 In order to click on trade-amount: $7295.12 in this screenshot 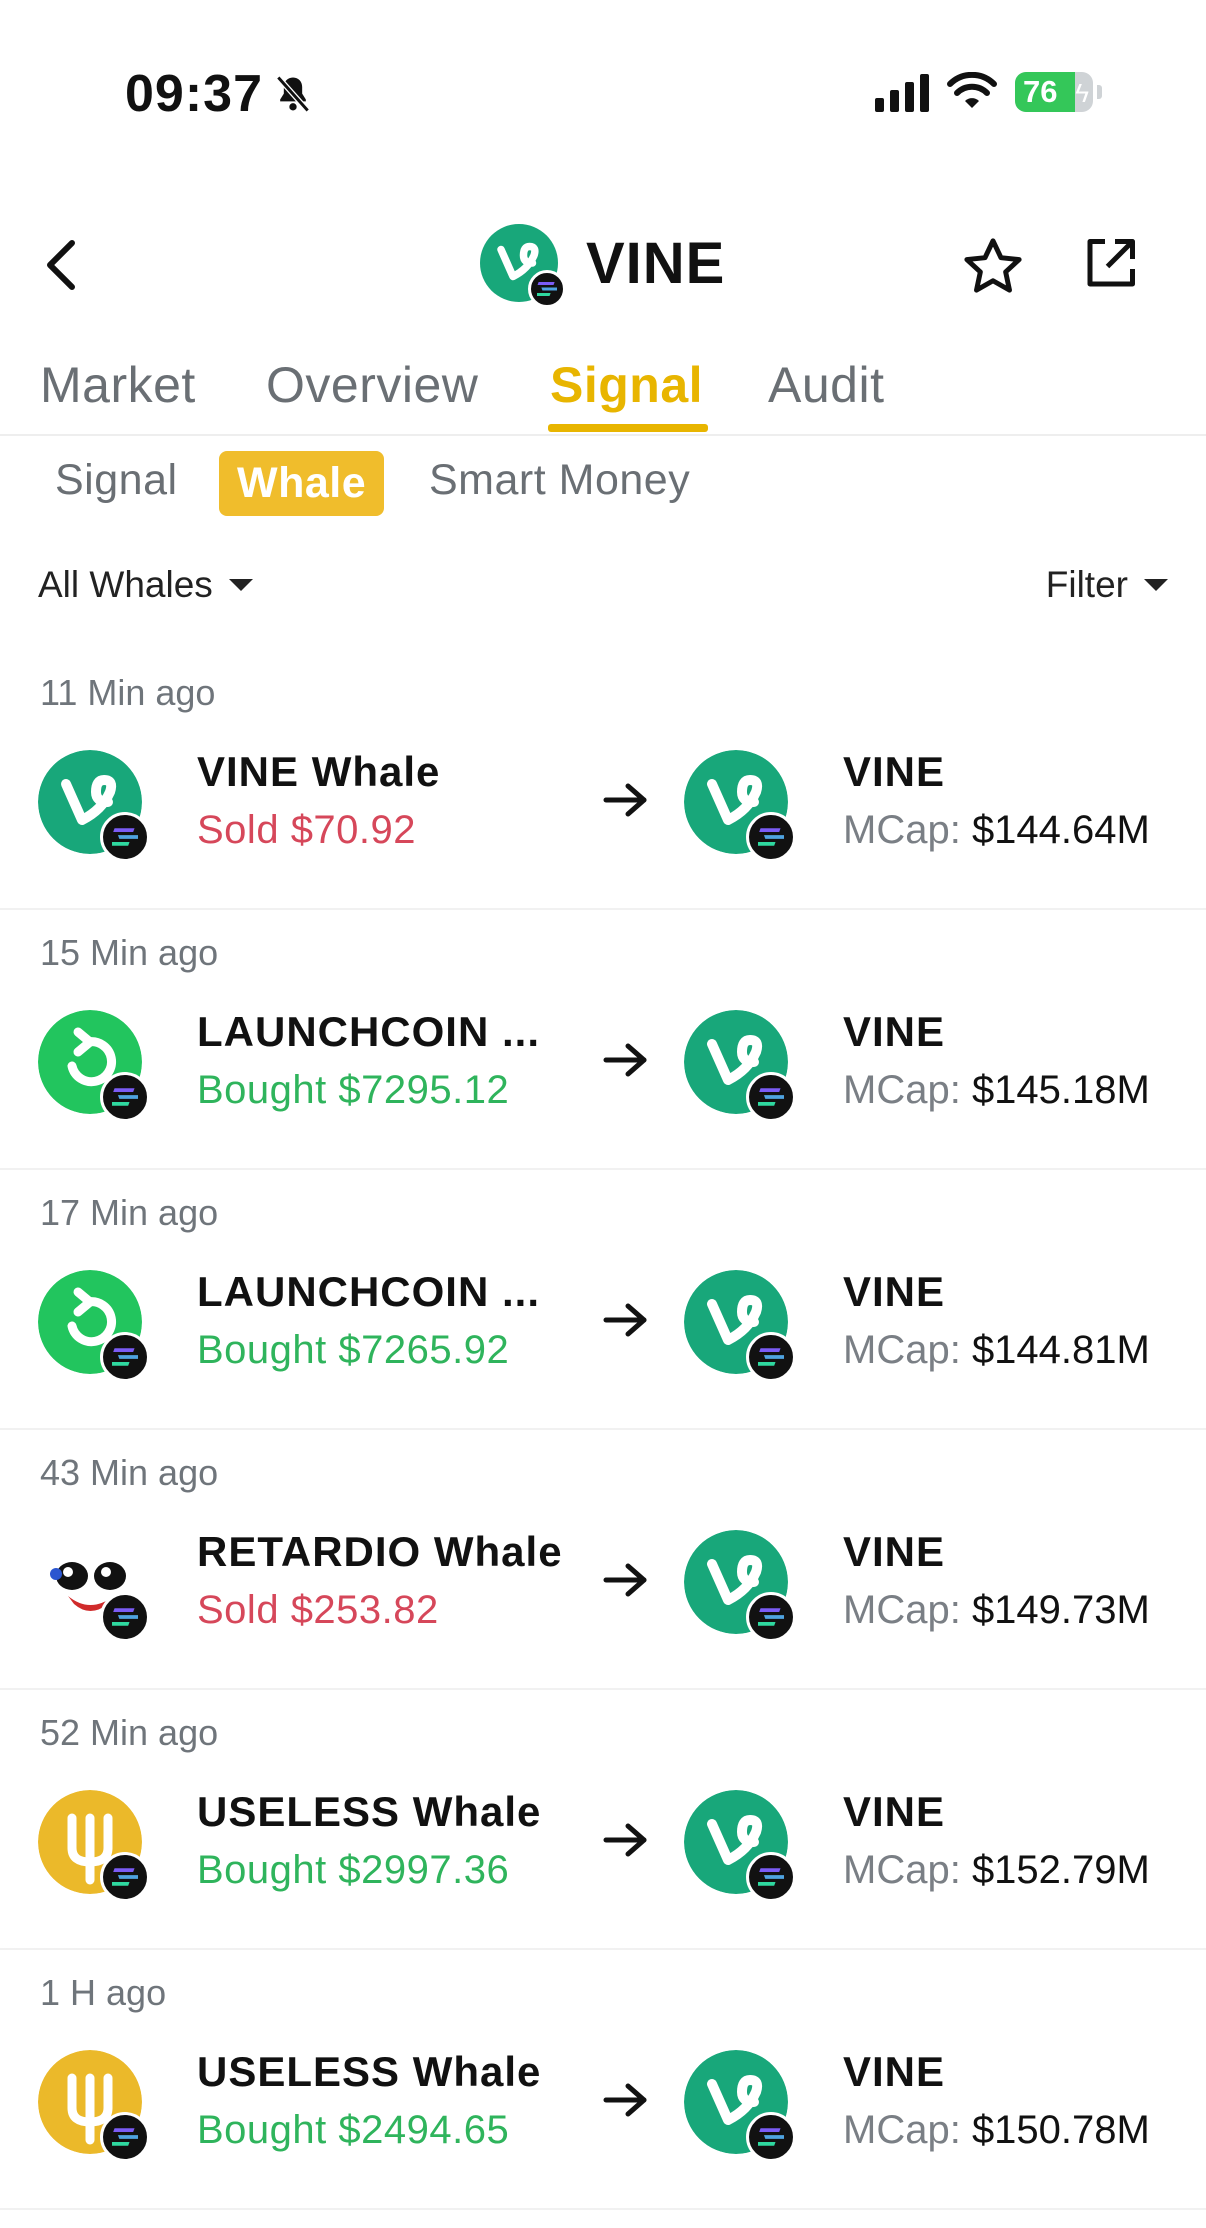, I will do `click(424, 1090)`.